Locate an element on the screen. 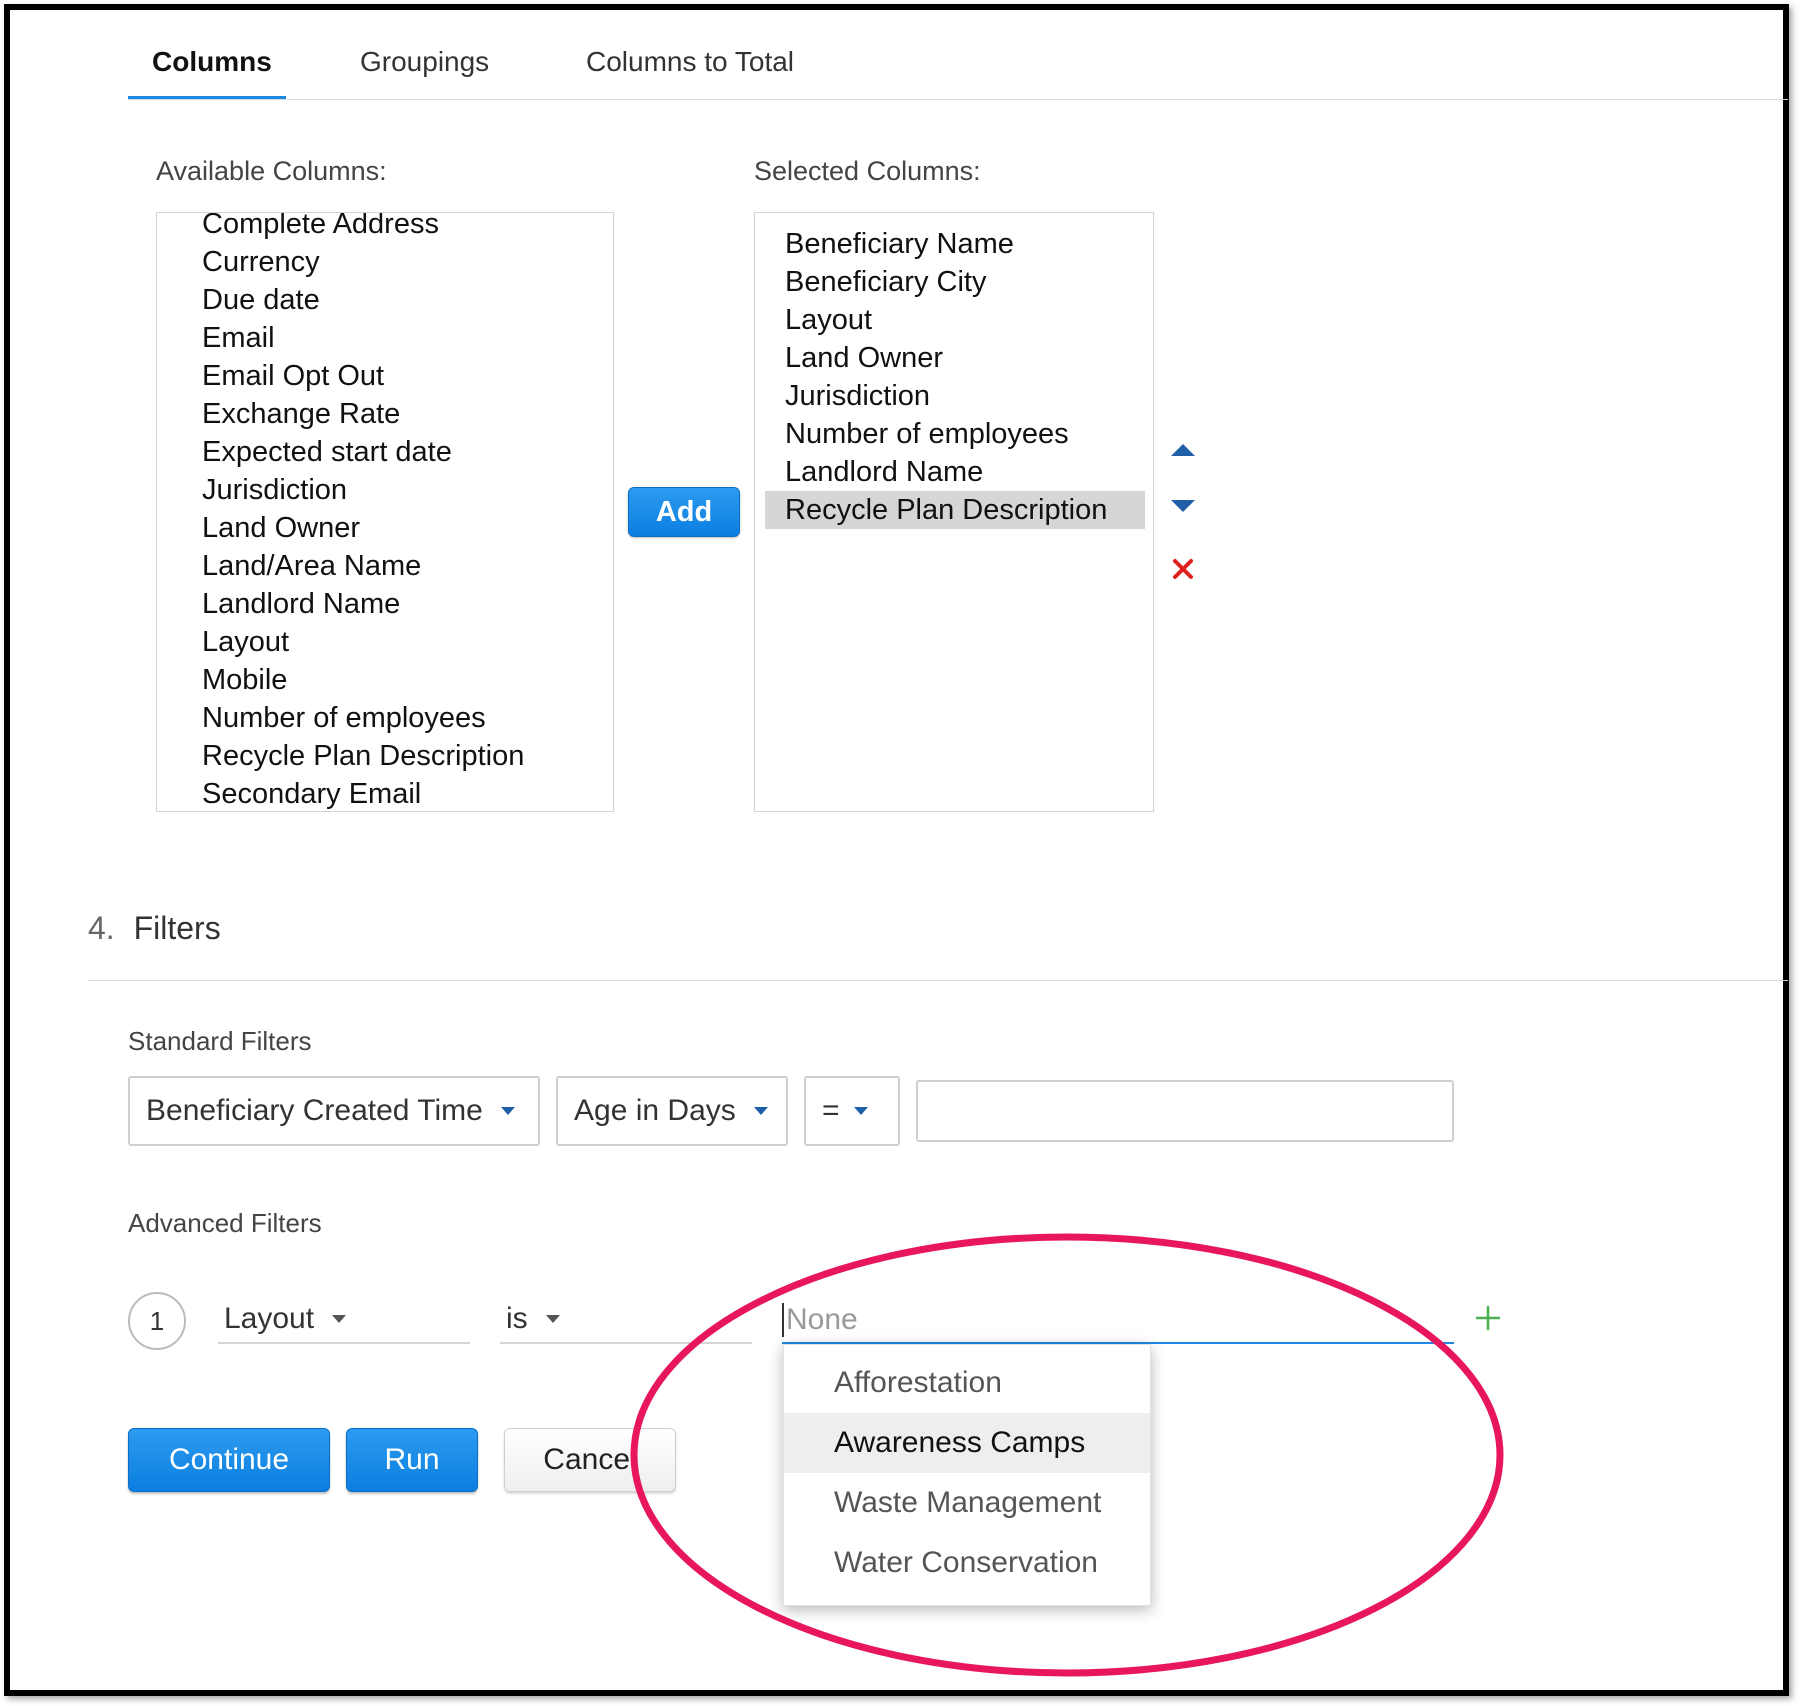  available-column-option: Land/Area Name is located at coordinates (407, 566).